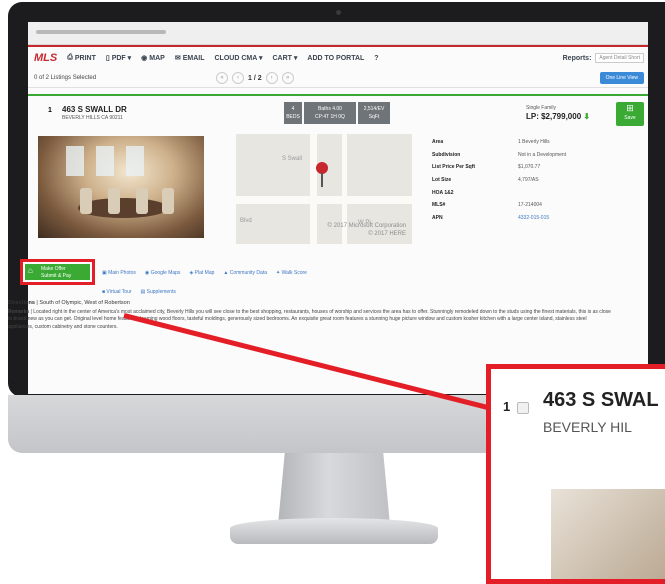 This screenshot has width=665, height=584. I want to click on reports-label: Reports:, so click(577, 58).